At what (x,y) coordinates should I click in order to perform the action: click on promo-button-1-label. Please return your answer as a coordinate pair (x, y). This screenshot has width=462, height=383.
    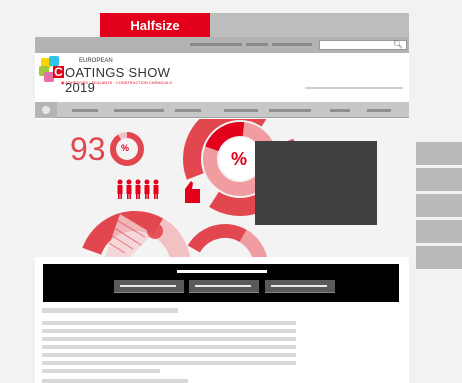
    Looking at the image, I should click on (148, 286).